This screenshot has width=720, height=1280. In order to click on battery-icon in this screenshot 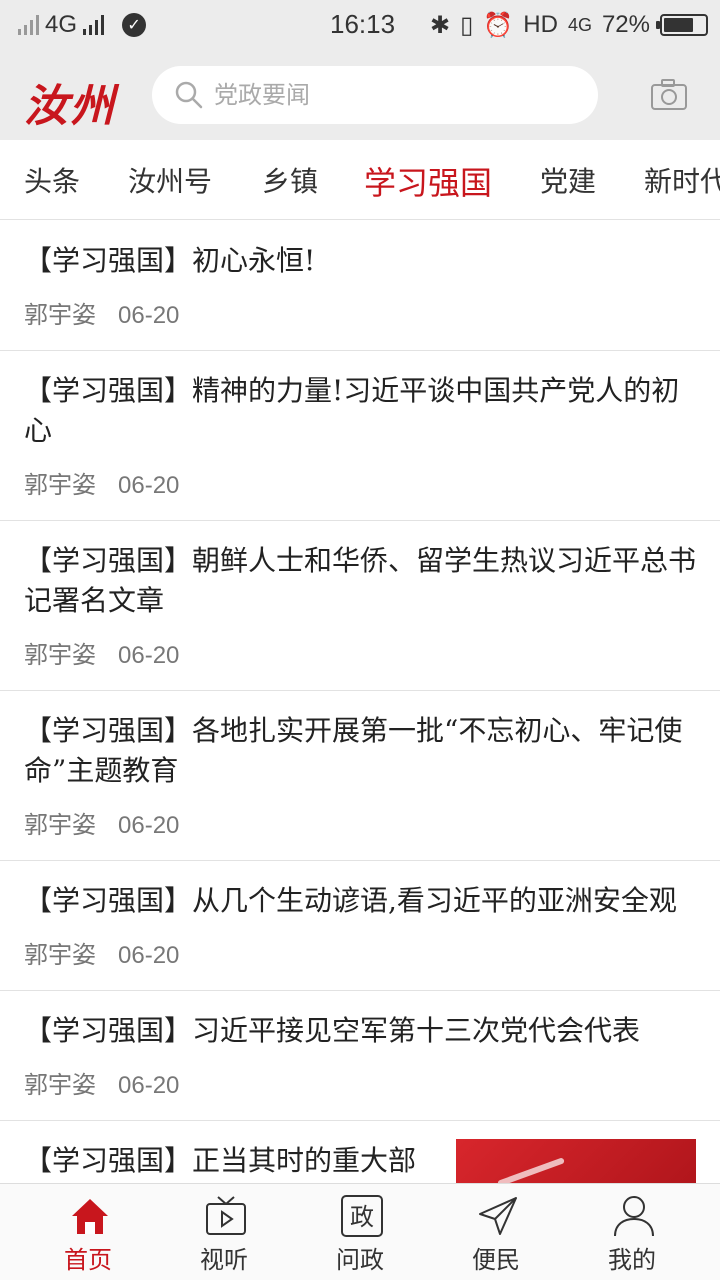, I will do `click(682, 25)`.